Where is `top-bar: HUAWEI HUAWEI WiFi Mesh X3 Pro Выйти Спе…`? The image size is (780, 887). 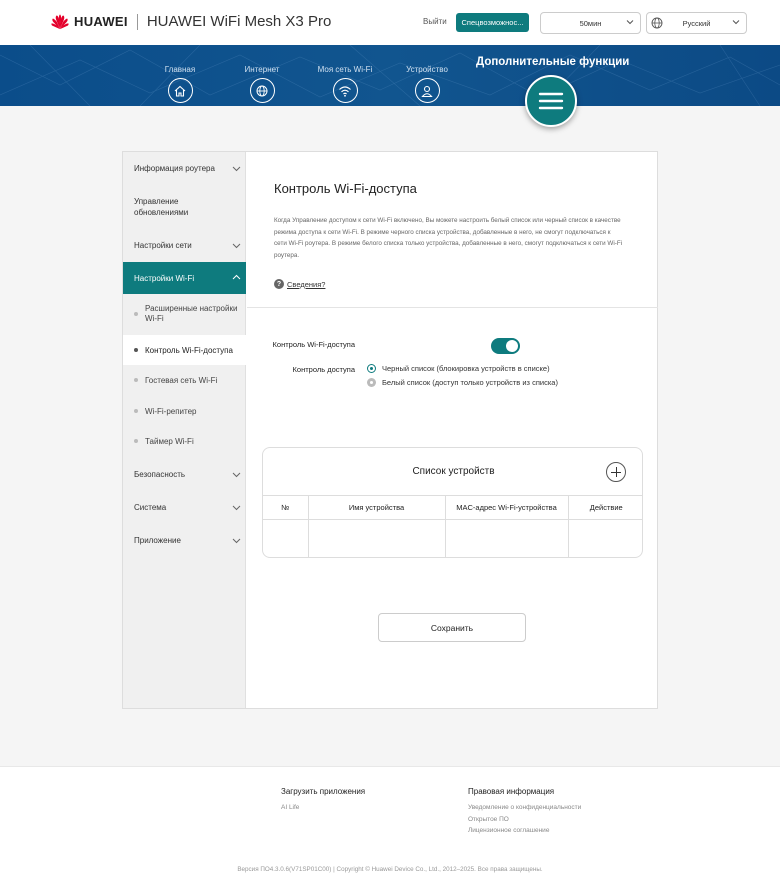 top-bar: HUAWEI HUAWEI WiFi Mesh X3 Pro Выйти Спе… is located at coordinates (390, 22).